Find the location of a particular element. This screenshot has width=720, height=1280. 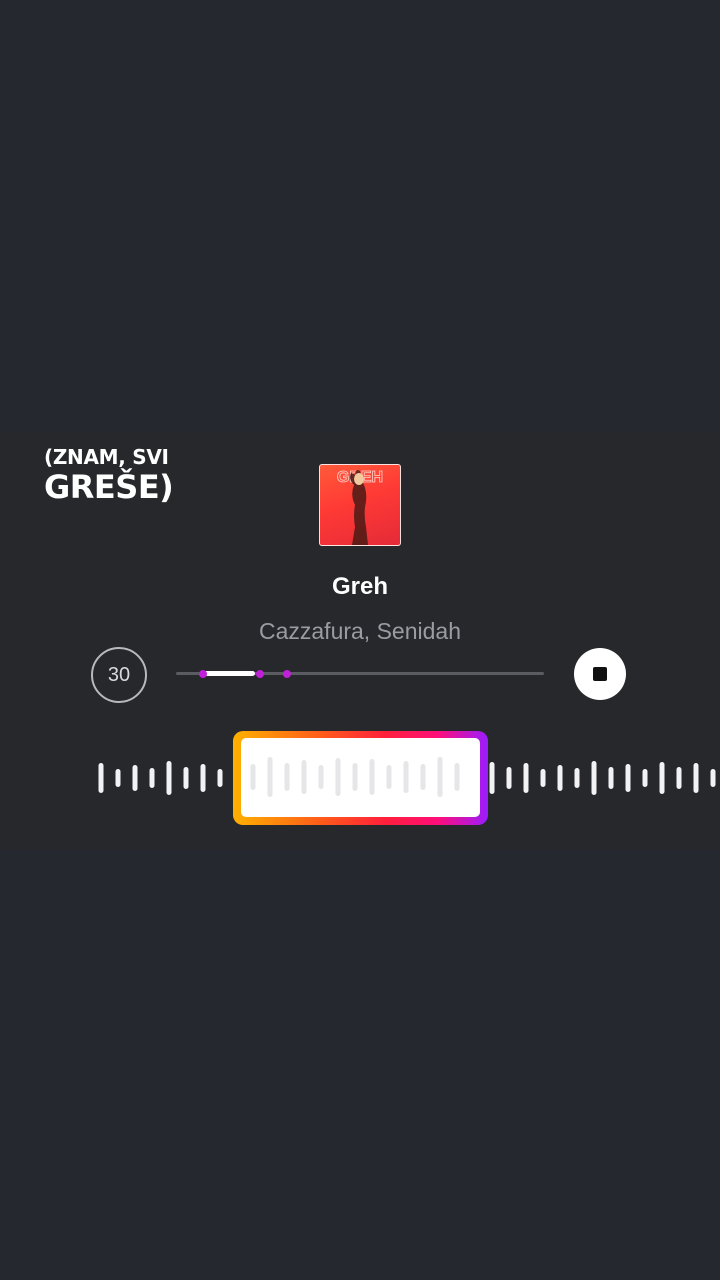

lyrics-sticker: (ZNAM, SVI GREŠE) is located at coordinates (119, 475).